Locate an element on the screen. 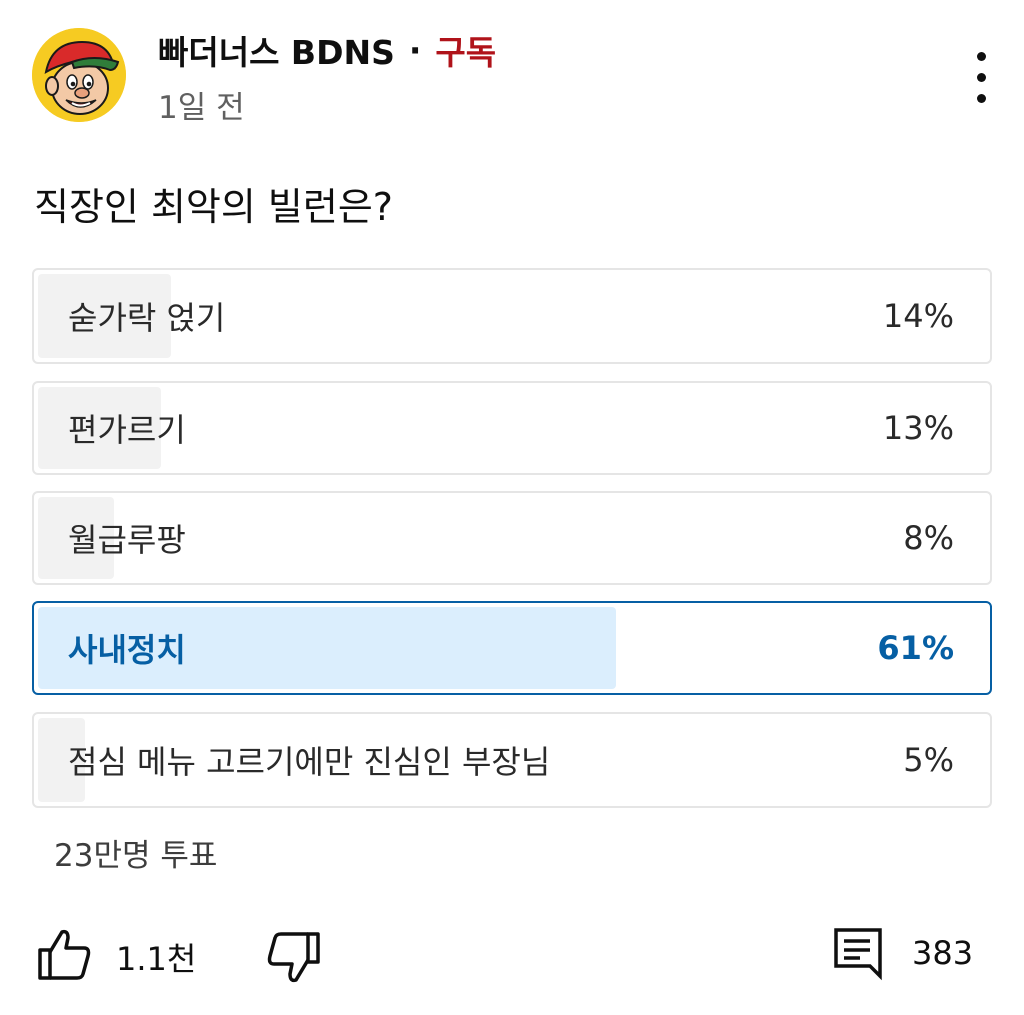  like-button is located at coordinates (64, 954).